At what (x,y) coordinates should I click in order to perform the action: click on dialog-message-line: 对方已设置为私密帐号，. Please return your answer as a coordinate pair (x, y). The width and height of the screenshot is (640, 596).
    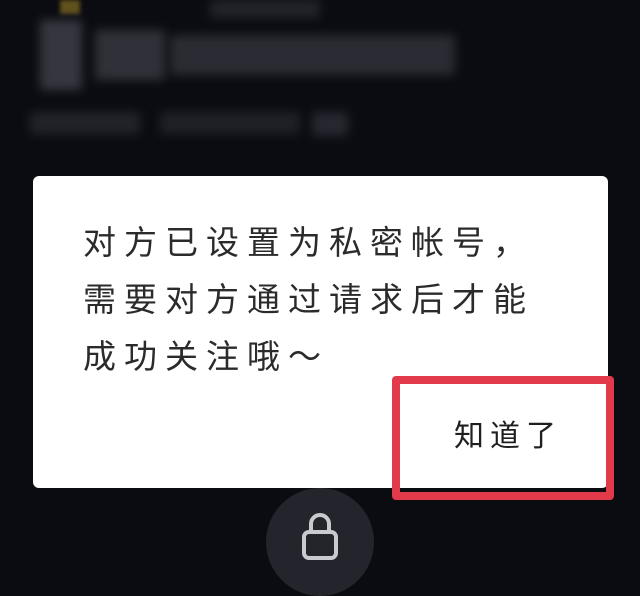
    Looking at the image, I should click on (308, 242).